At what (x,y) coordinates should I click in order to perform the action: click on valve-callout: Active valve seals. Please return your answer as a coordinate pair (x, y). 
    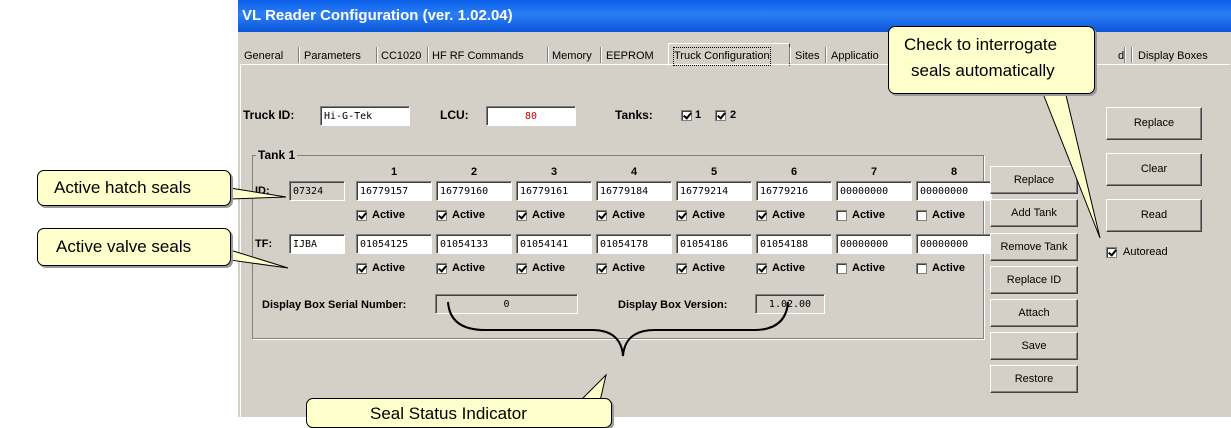
    Looking at the image, I should click on (134, 247).